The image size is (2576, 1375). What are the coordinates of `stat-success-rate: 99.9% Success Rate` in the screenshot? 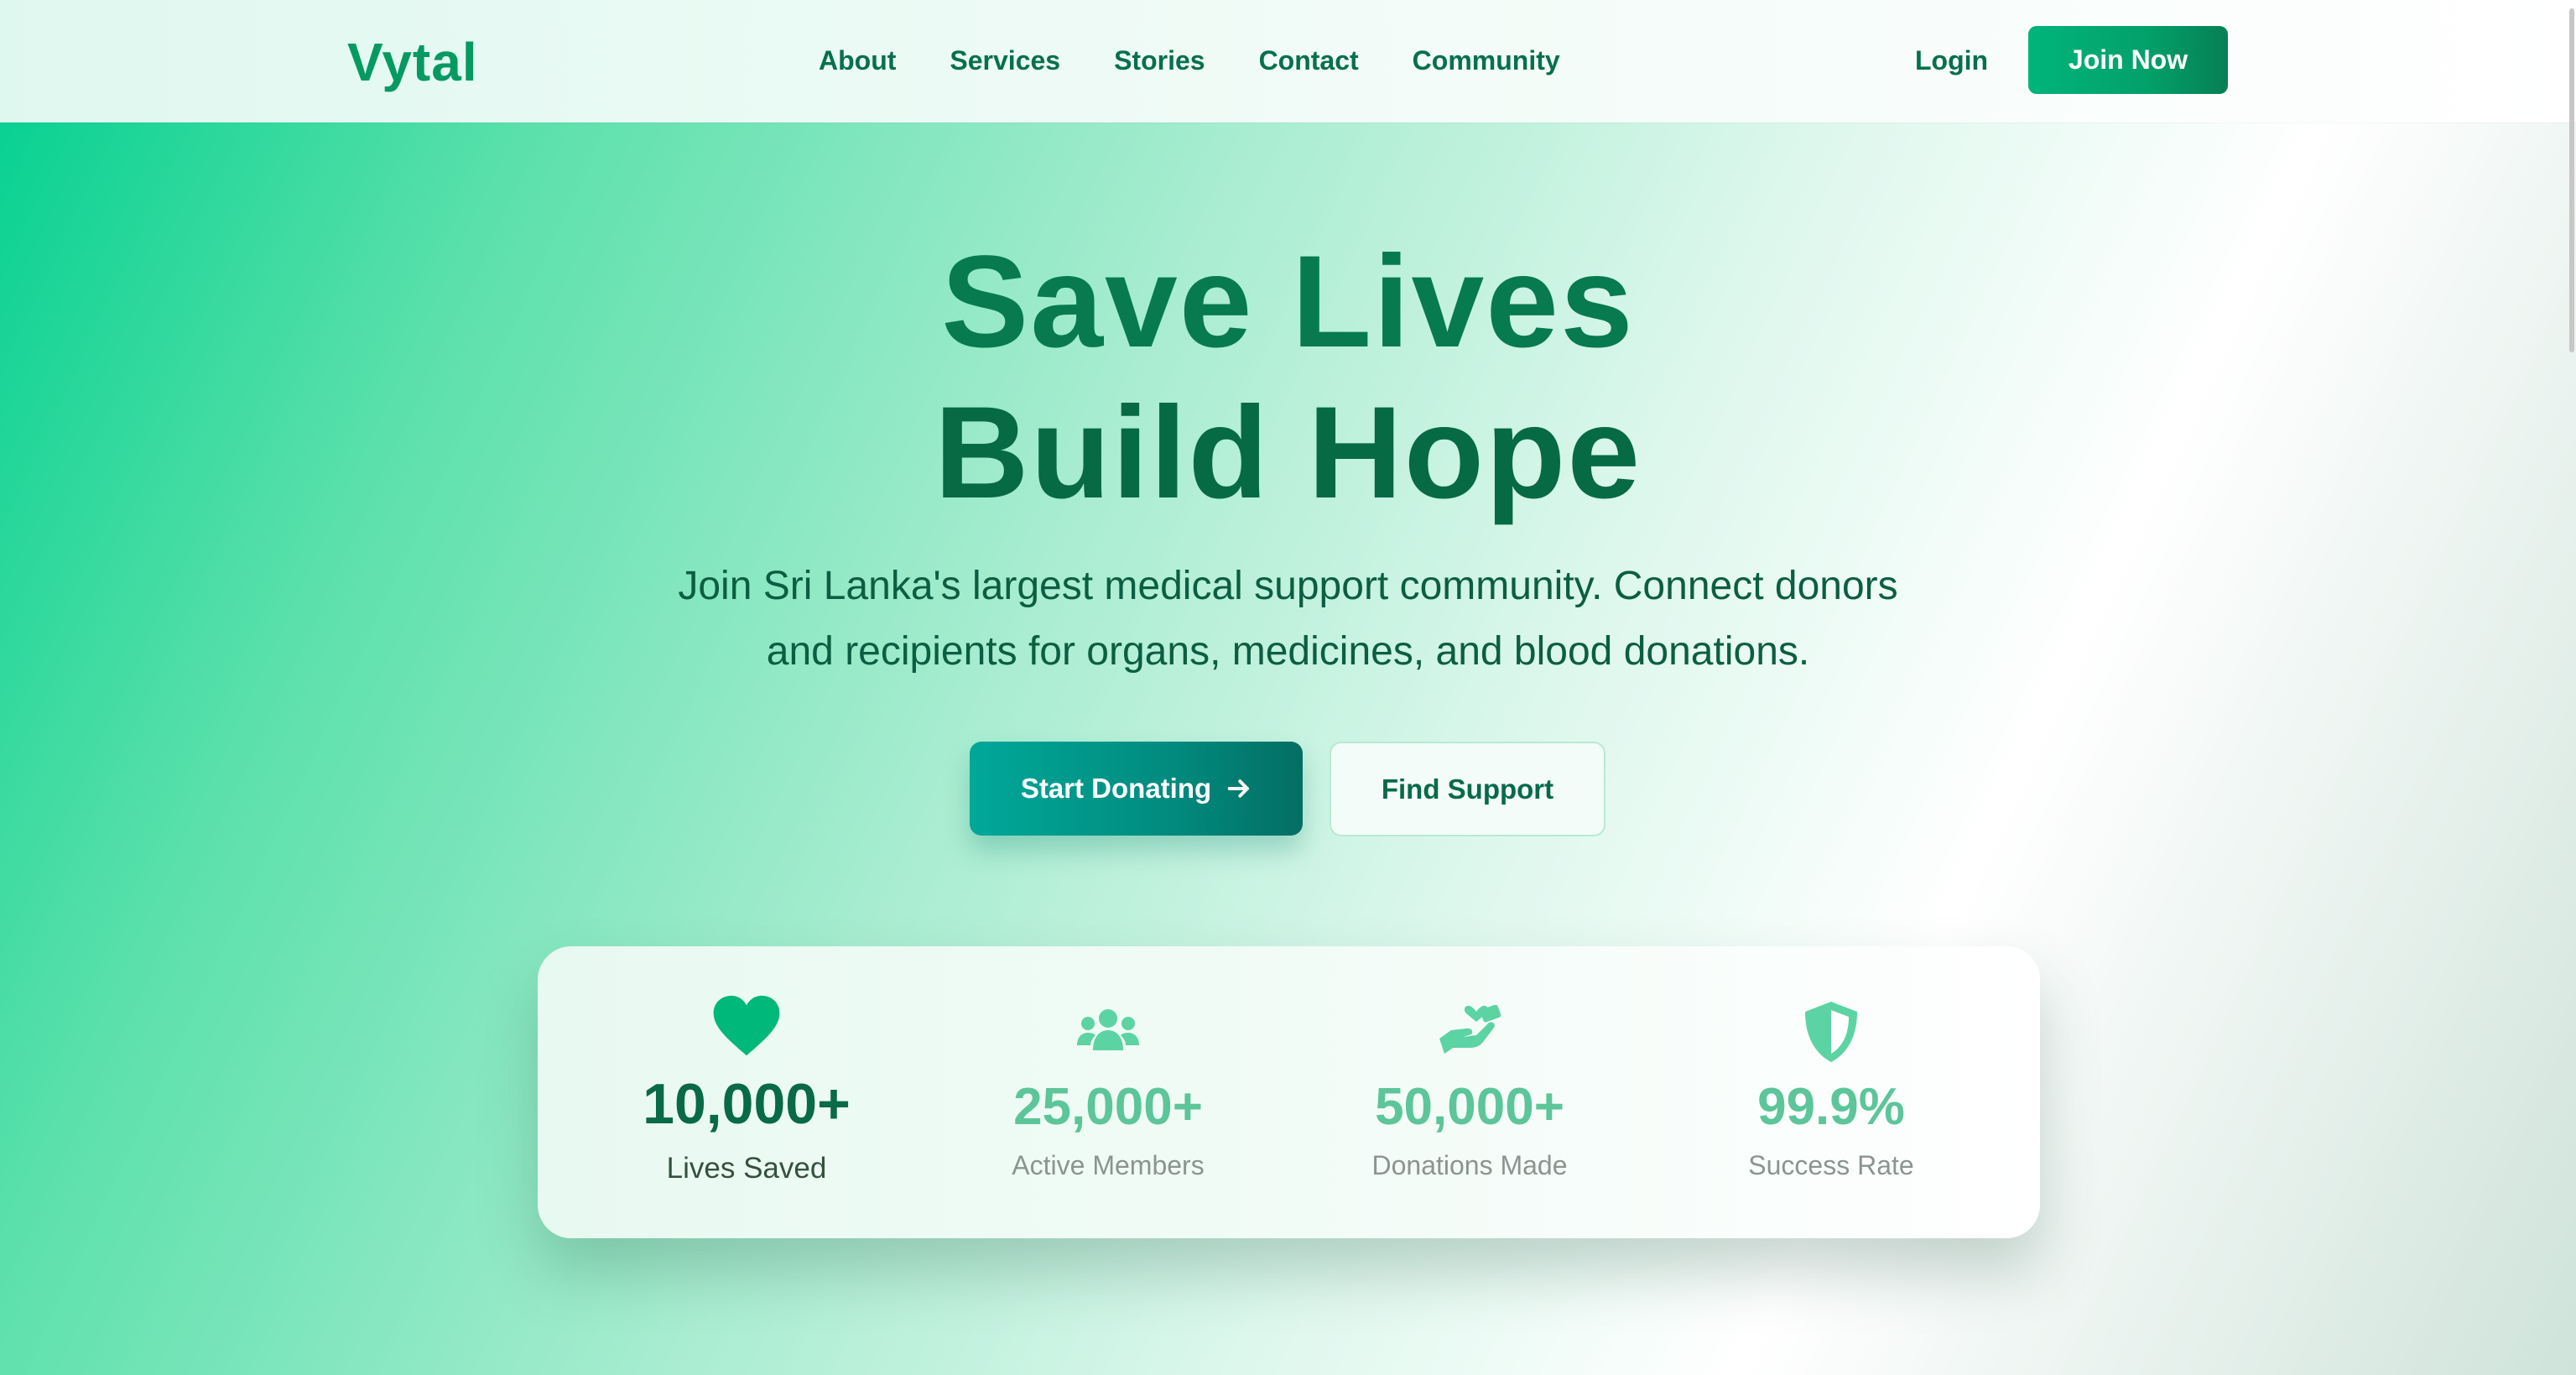 It's located at (1831, 1092).